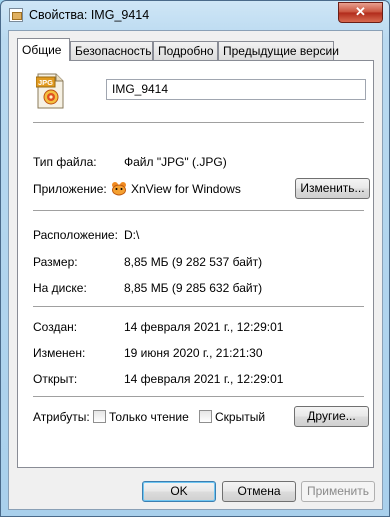 This screenshot has width=390, height=517. Describe the element at coordinates (193, 353) in the screenshot. I see `modified-value: 19 июня 2020 г., 21:21:30` at that location.